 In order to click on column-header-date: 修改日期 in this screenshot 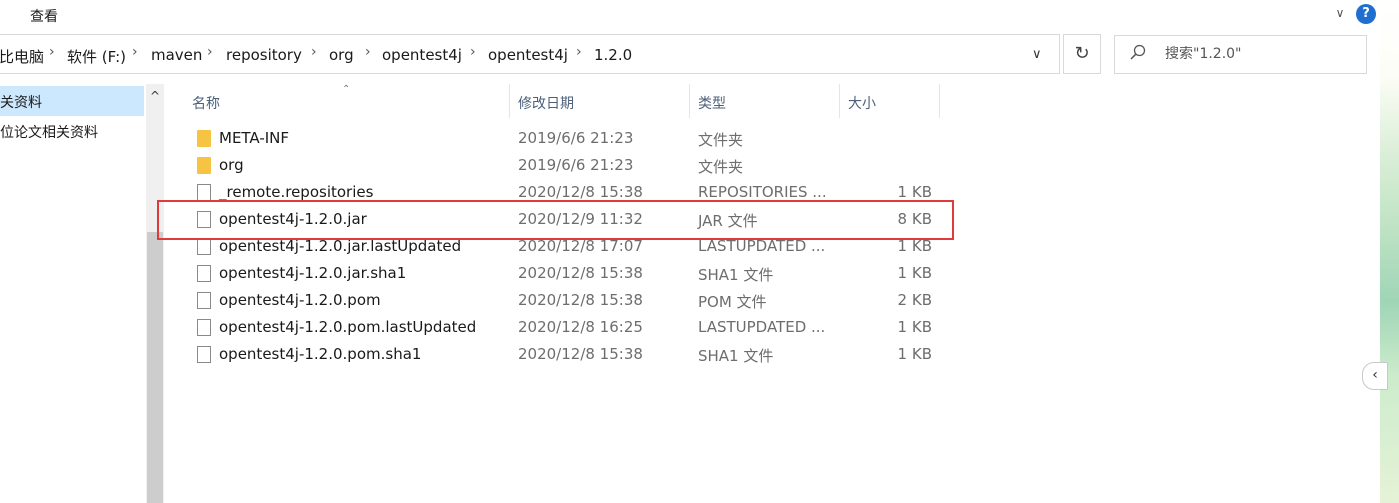, I will do `click(600, 101)`.